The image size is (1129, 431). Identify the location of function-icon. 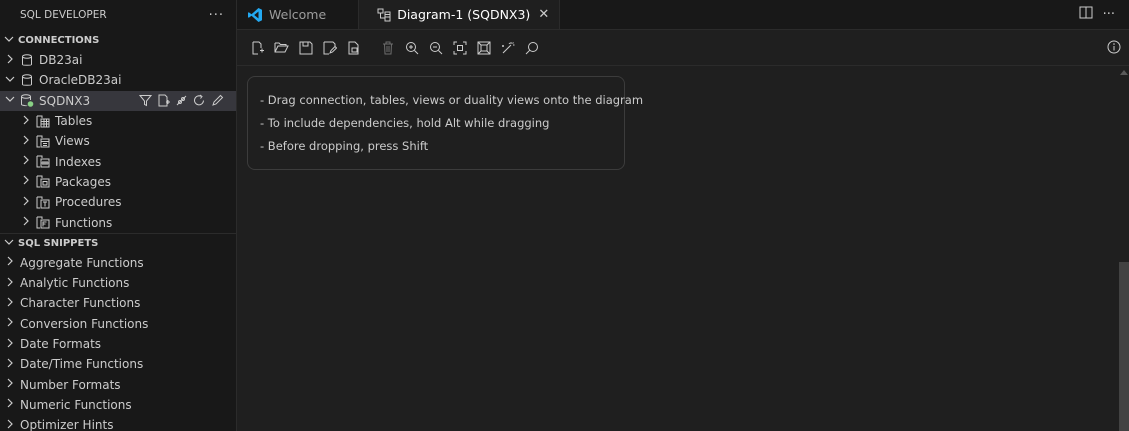
(43, 222).